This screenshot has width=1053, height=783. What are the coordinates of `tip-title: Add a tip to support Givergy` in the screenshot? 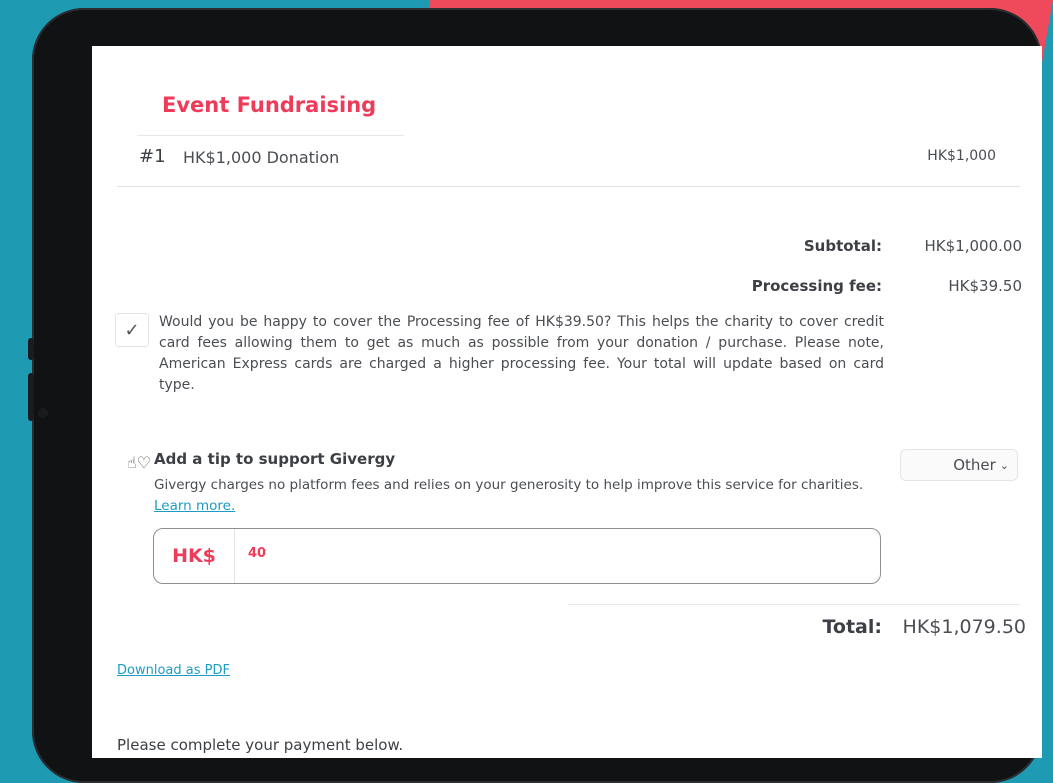 It's located at (275, 459).